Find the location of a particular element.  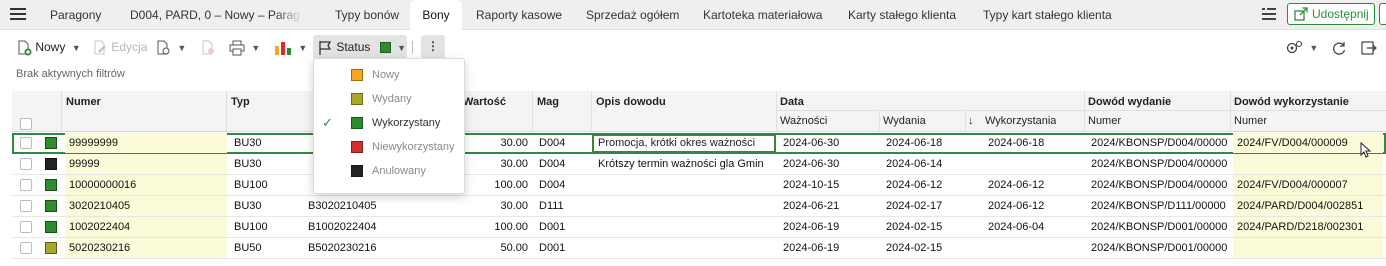

cell-waznosci: 2024-06-21 is located at coordinates (829, 206).